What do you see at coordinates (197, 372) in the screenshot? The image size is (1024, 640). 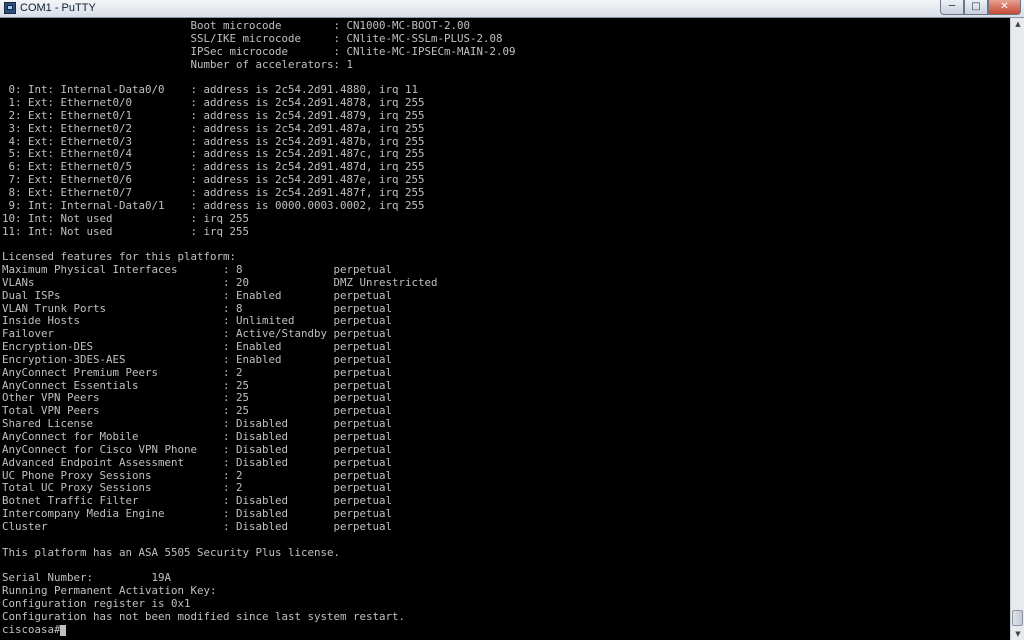 I see `terminal-line: AnyConnect Premium Peers : 2 perpetual` at bounding box center [197, 372].